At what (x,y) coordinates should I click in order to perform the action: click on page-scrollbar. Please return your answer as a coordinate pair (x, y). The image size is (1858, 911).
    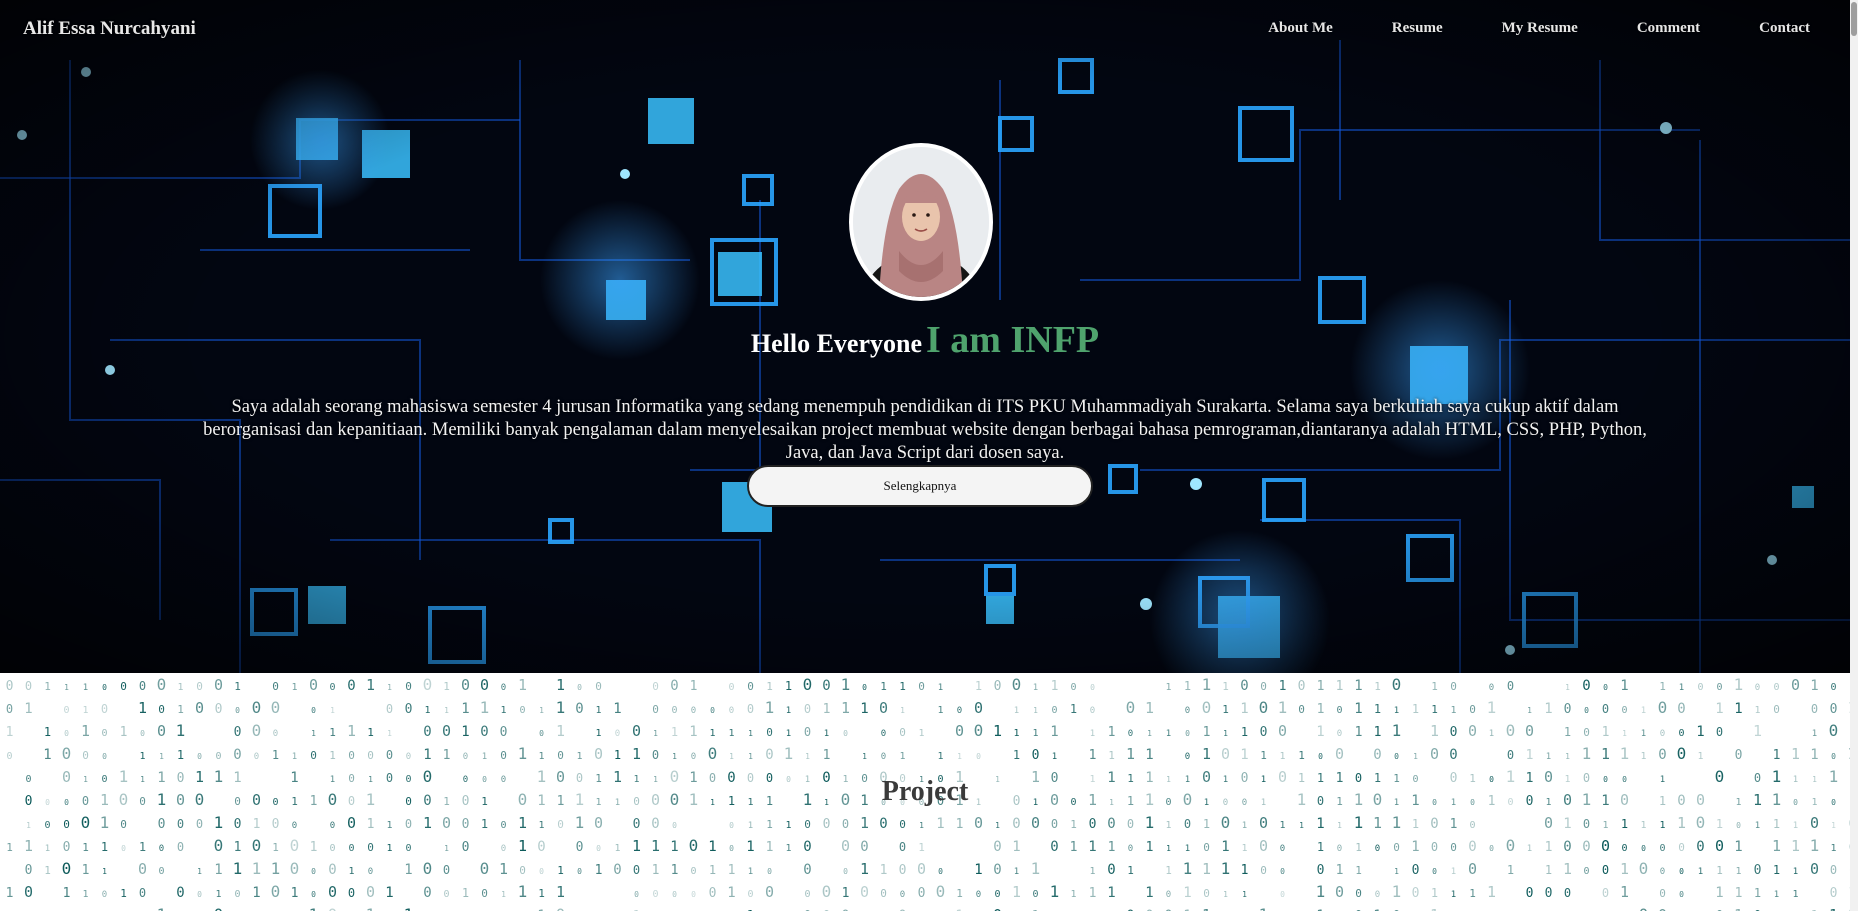
    Looking at the image, I should click on (1854, 455).